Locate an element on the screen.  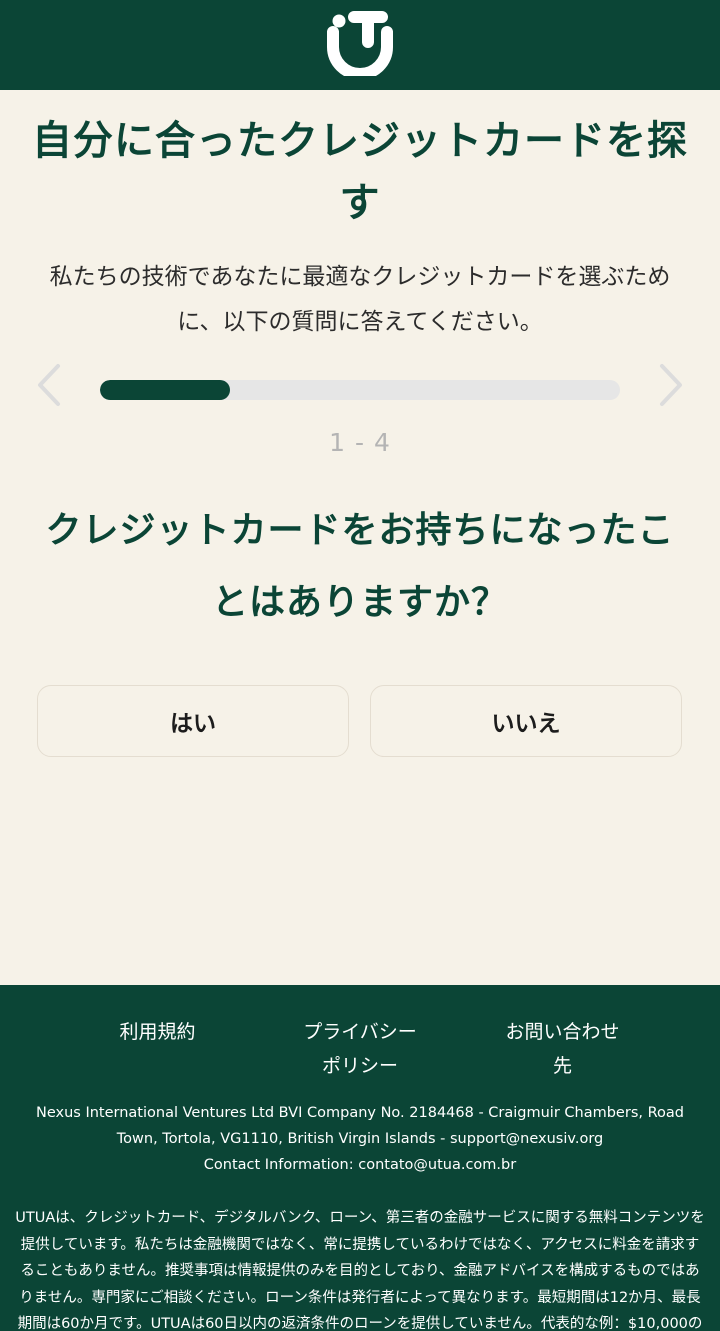
answer-yes-button: はい is located at coordinates (193, 721).